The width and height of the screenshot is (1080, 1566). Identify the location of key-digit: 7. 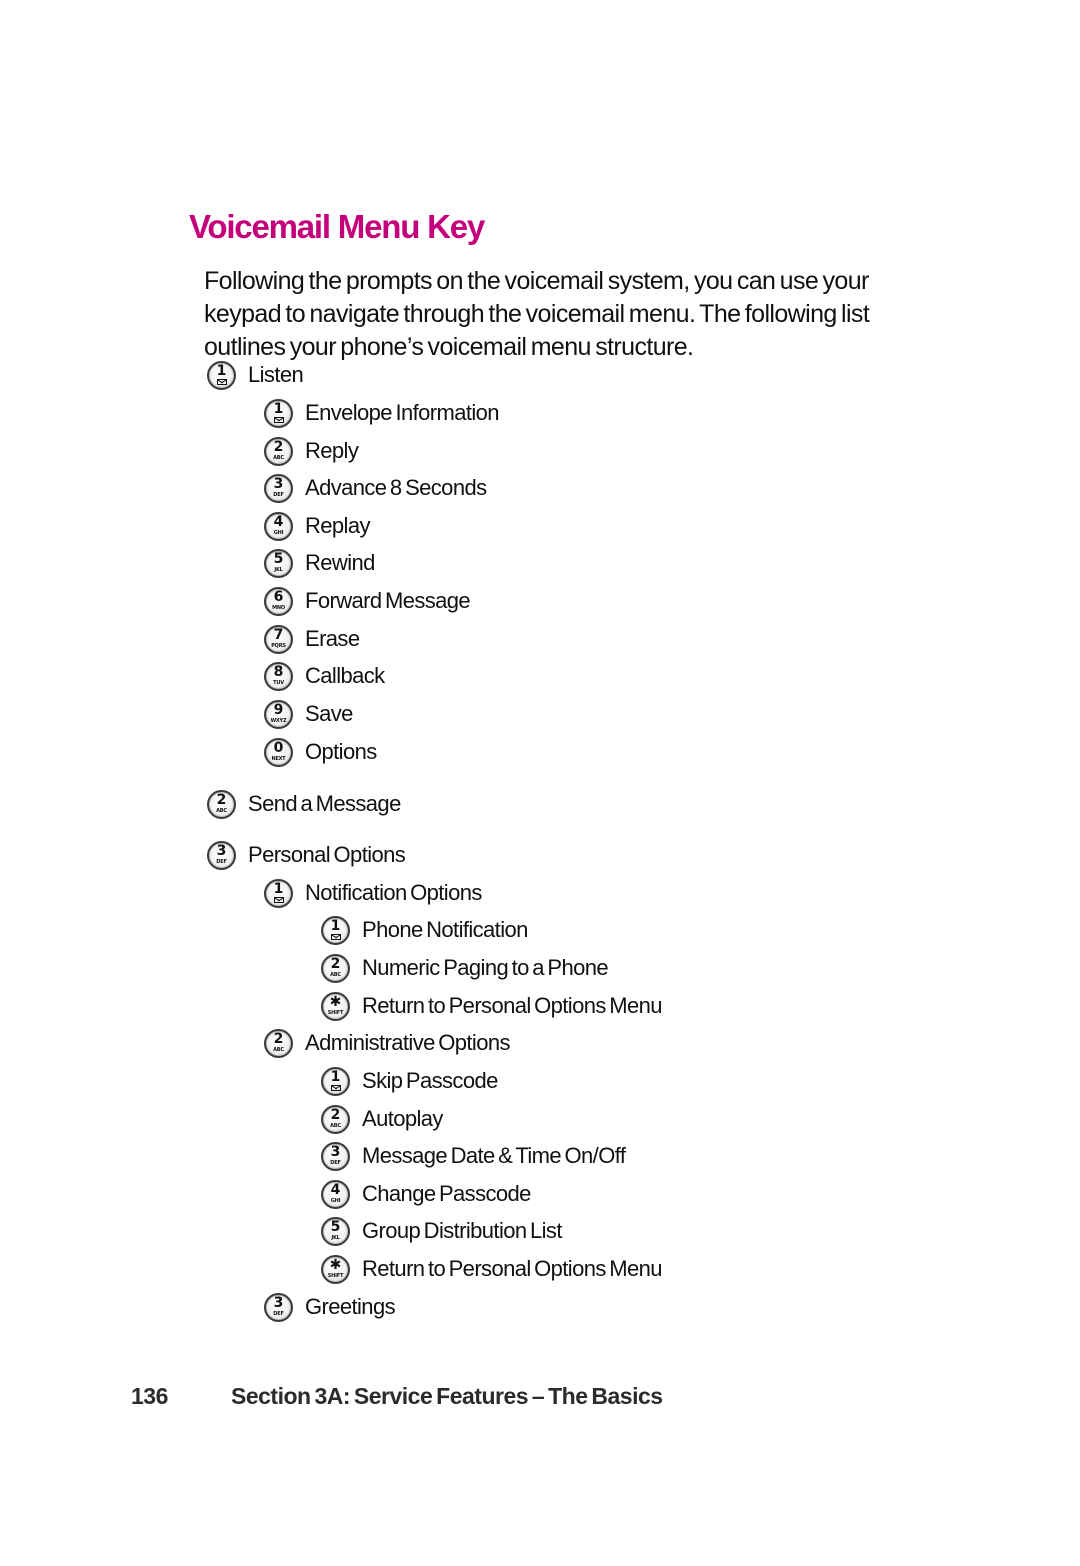
(278, 634).